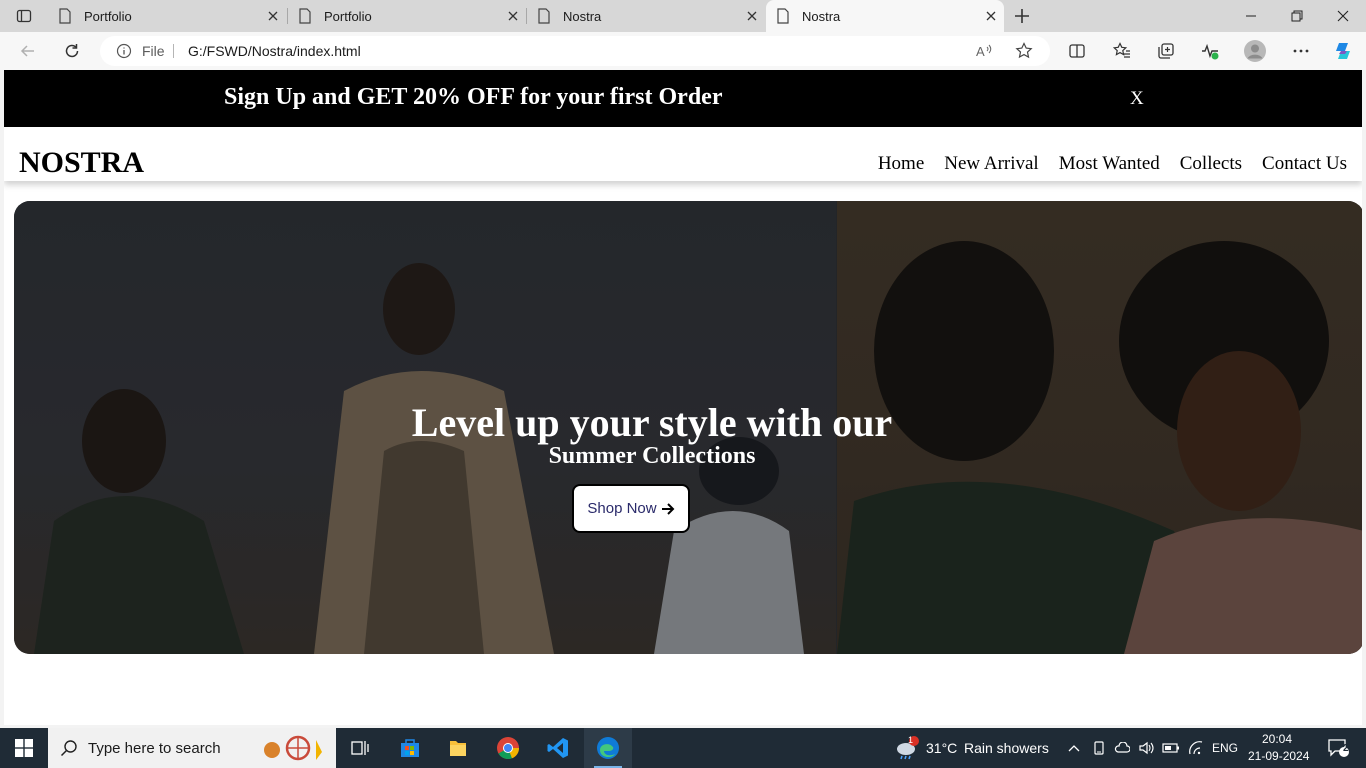 This screenshot has height=768, width=1366. I want to click on start-button, so click(24, 748).